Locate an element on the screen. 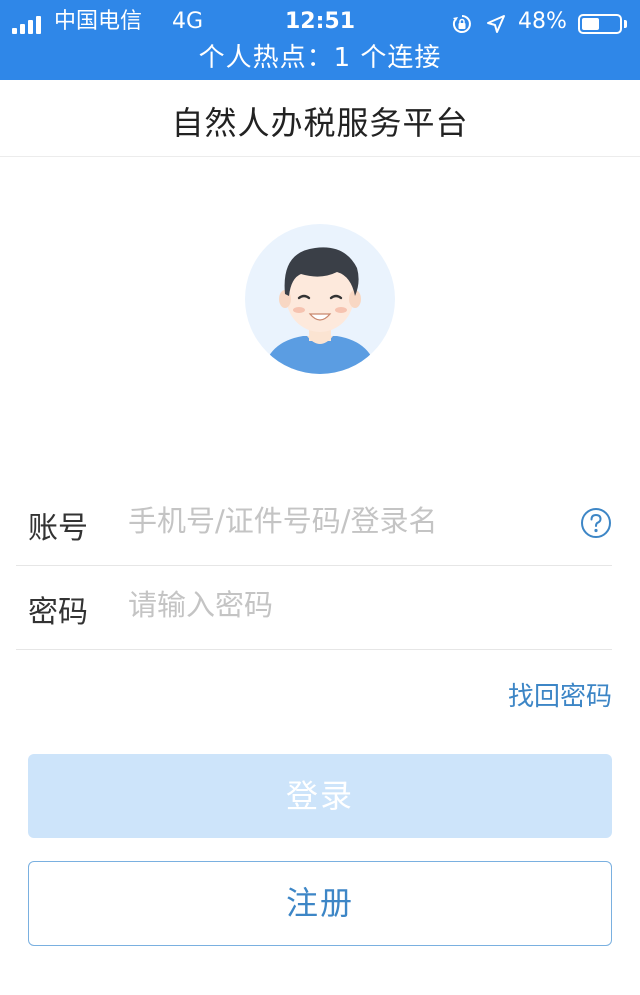  status-row: 中国电信 4G 12:51 48% is located at coordinates (320, 22).